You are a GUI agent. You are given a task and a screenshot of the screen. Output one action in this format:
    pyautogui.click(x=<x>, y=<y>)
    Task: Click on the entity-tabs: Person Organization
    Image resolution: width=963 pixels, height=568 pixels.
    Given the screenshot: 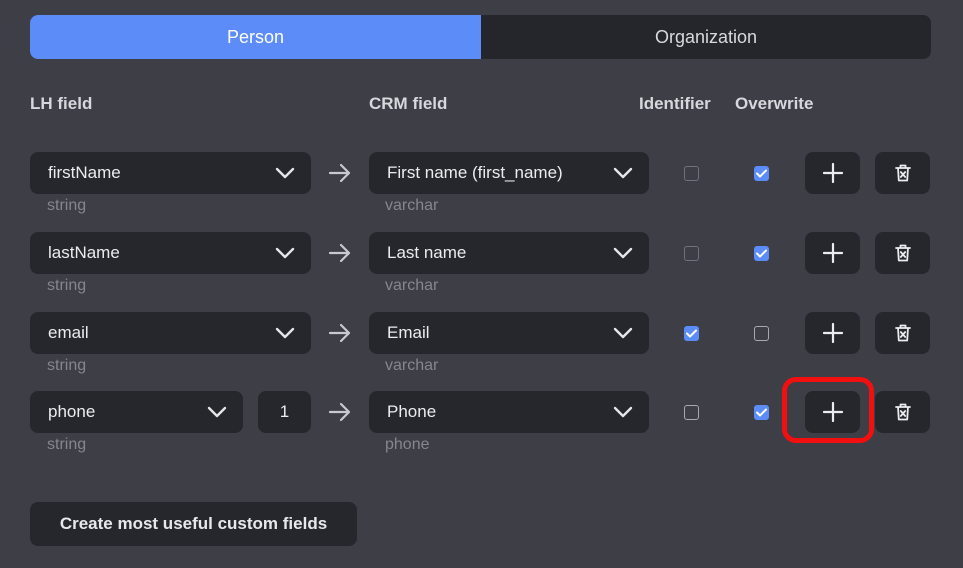 What is the action you would take?
    pyautogui.click(x=480, y=37)
    